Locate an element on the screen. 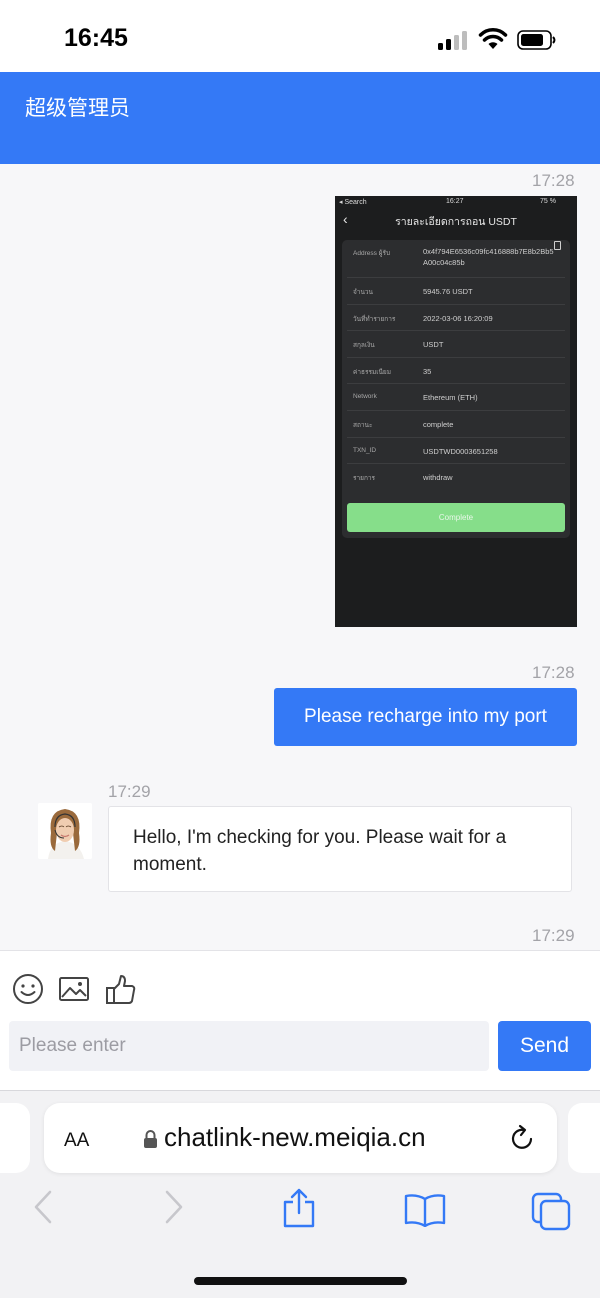  screenshot-status-time: 16:27 is located at coordinates (455, 201).